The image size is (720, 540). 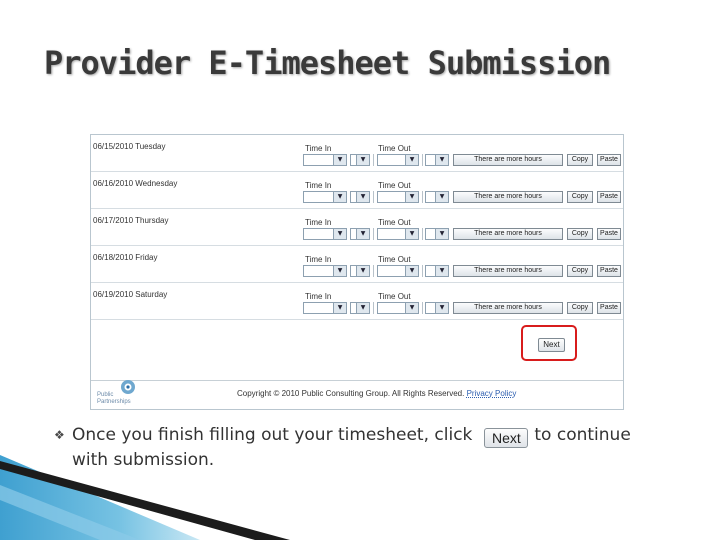 I want to click on logo: Public Partnerships, so click(x=125, y=393).